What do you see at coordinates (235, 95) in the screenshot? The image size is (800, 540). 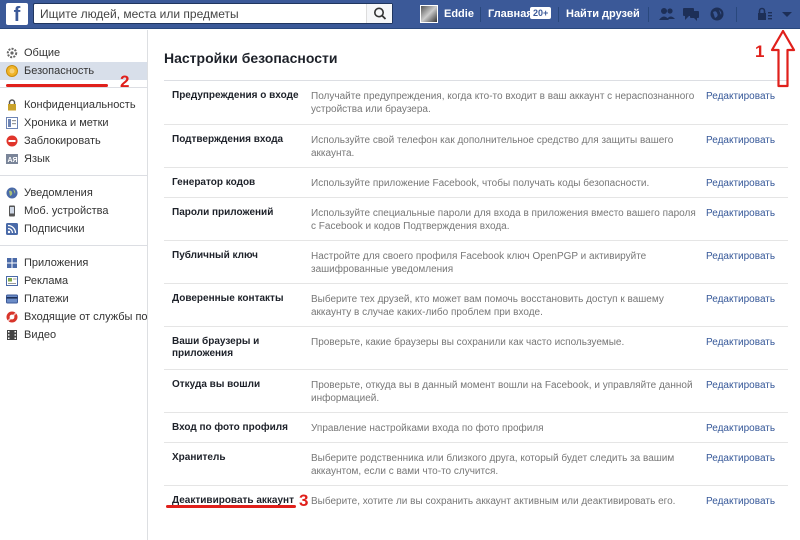 I see `setting-label: Предупреждения о входе` at bounding box center [235, 95].